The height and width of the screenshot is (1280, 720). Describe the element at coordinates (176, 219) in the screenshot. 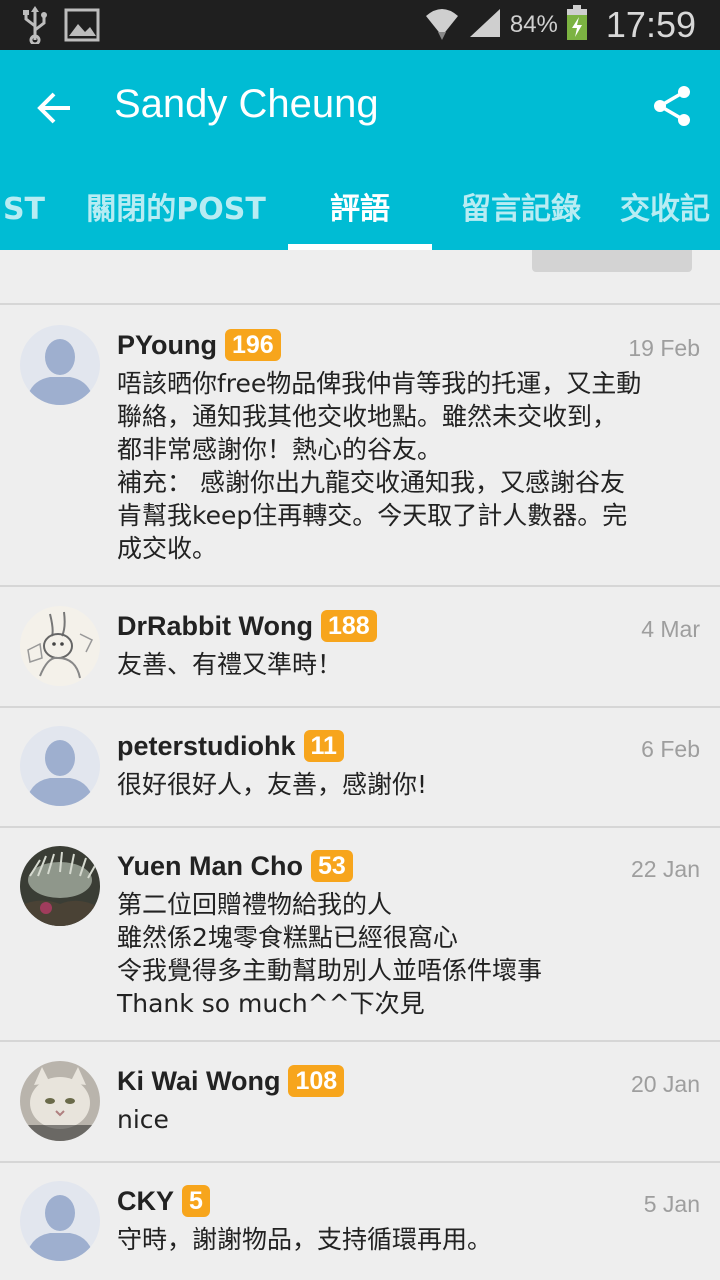

I see `tab-closed-posts: 關閉的POST` at that location.